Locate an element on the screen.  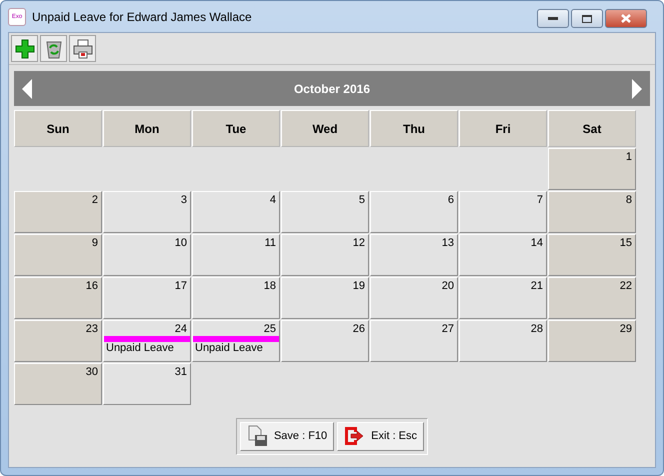
maximize-button is located at coordinates (587, 18).